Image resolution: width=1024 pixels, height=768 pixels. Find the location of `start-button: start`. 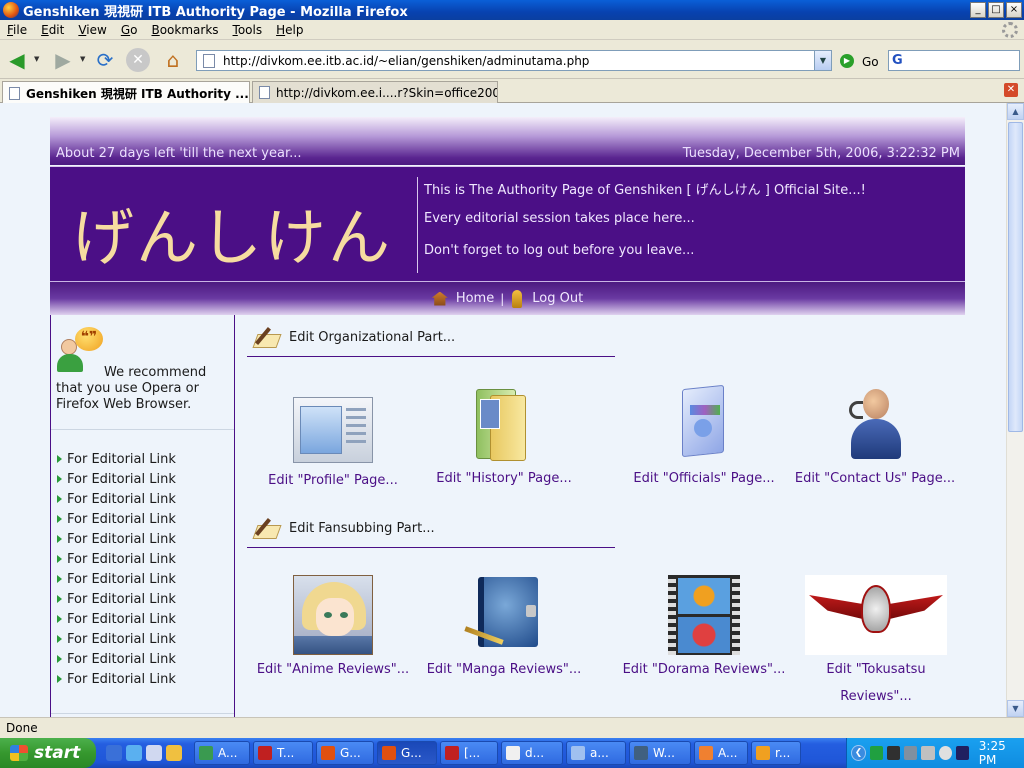

start-button: start is located at coordinates (48, 753).